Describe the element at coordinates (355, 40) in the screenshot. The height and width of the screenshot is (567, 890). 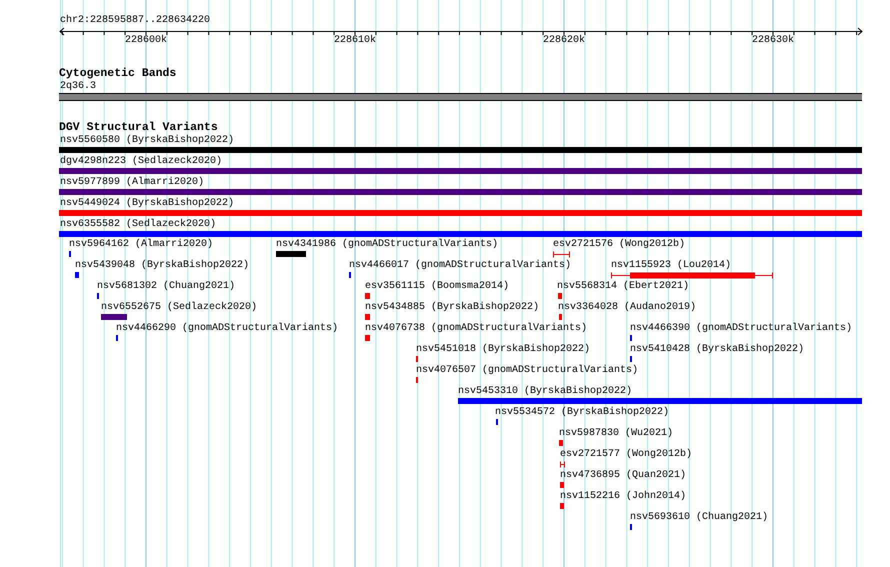
I see `tick-label: 228610k` at that location.